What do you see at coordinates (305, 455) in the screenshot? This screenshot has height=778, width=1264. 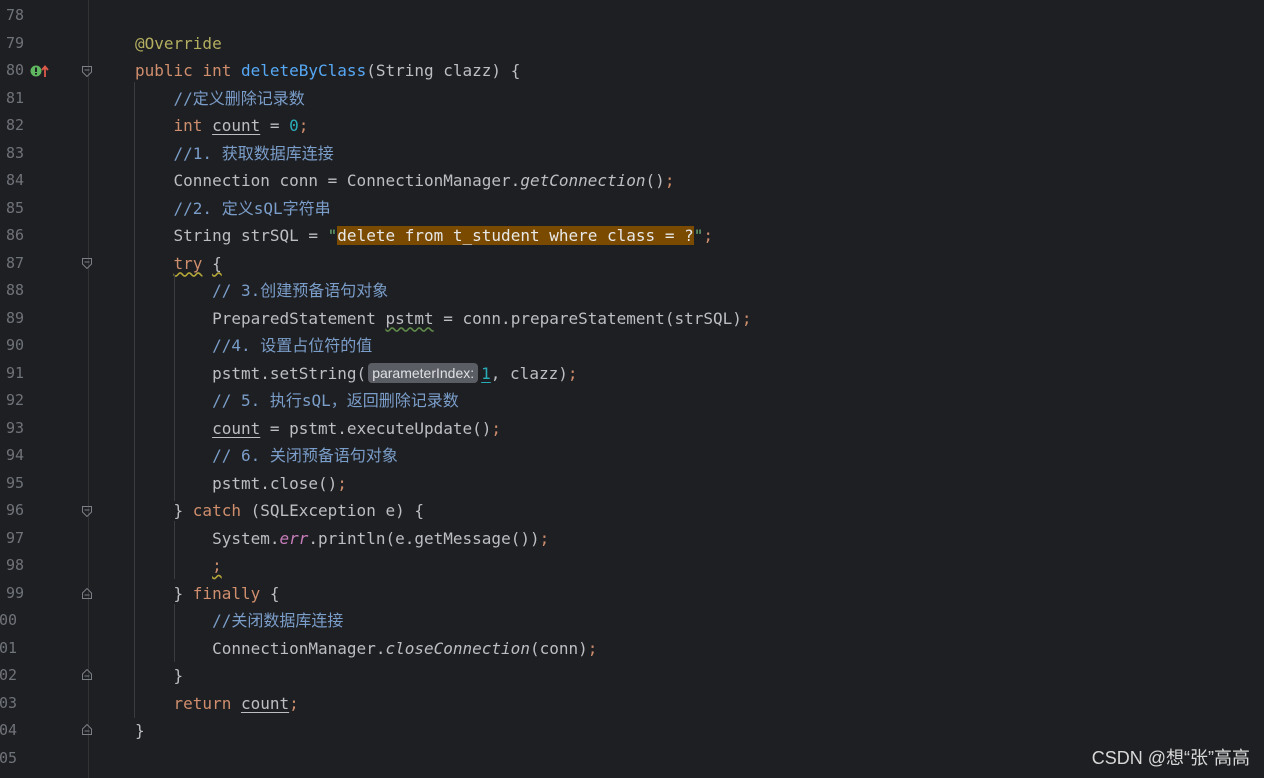 I see `code-token: // 6. 关闭预备语句对象` at bounding box center [305, 455].